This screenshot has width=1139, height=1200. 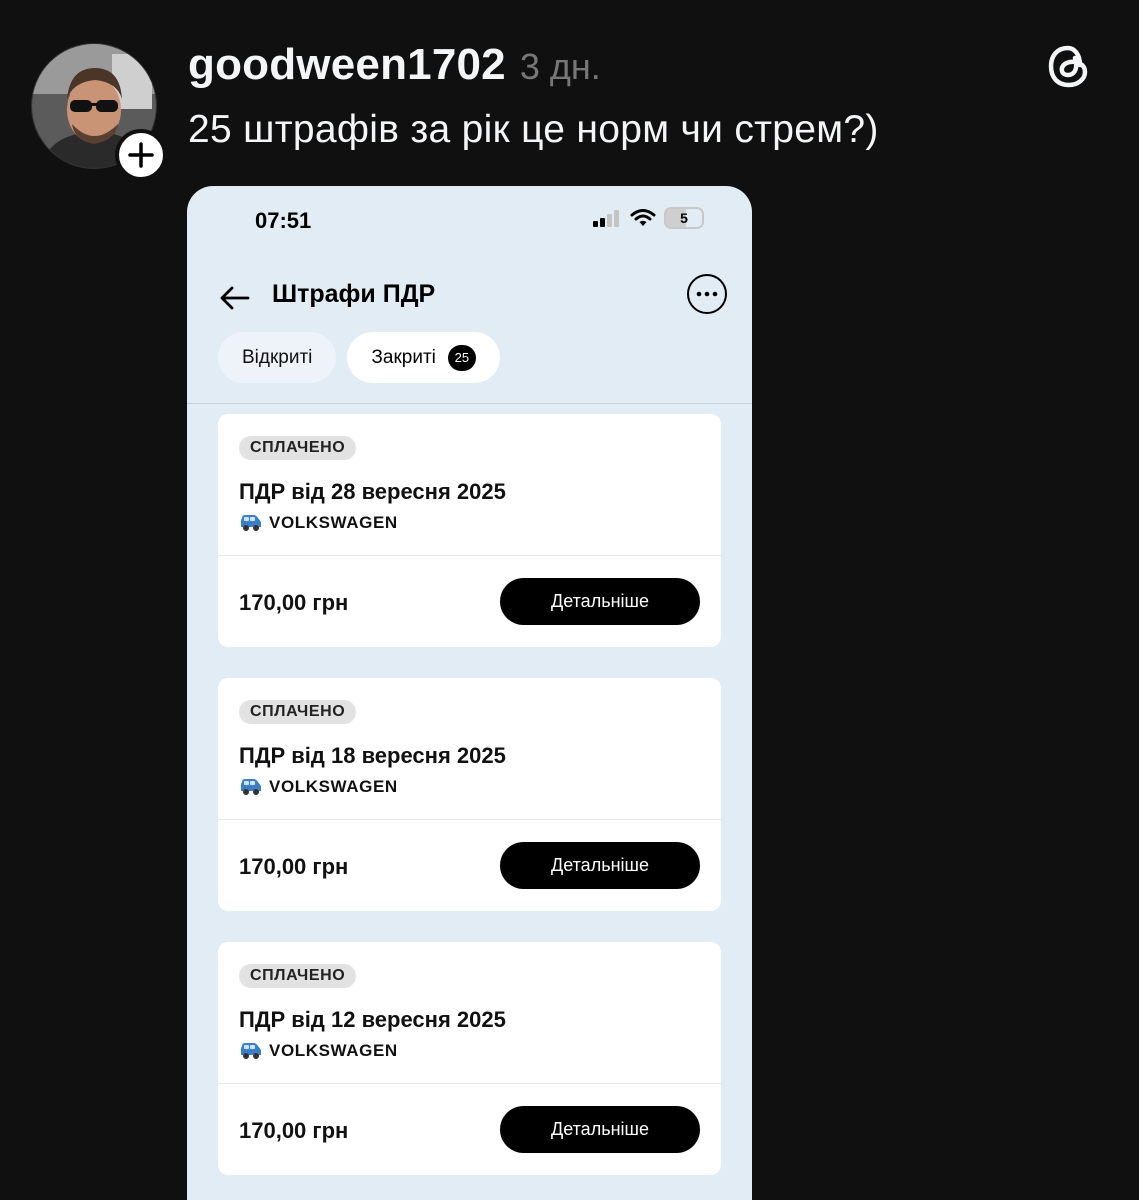 I want to click on tab-label: Відкриті, so click(x=277, y=357).